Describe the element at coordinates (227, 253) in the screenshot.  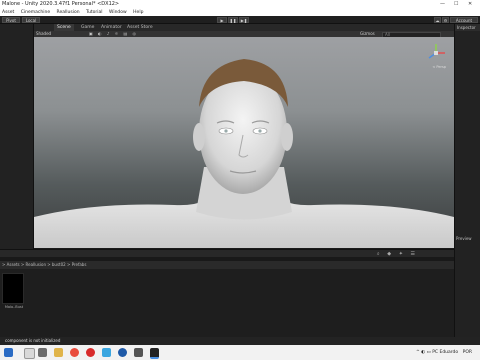
I see `project-tab-bar: ⌕ ◆ ✦ ☰` at that location.